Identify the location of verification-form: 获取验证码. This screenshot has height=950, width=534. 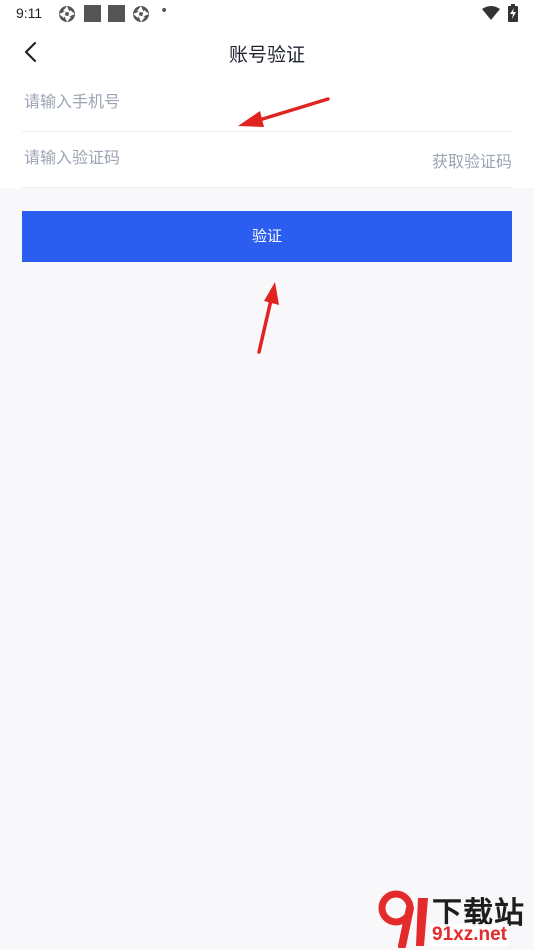
(267, 132).